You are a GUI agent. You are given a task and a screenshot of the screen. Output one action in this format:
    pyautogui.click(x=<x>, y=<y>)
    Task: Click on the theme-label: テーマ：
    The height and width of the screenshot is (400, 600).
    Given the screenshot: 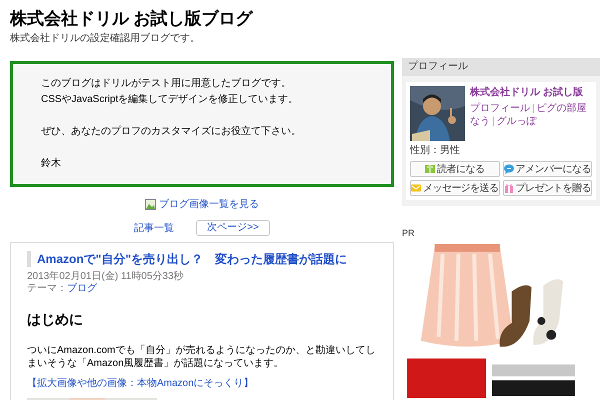 What is the action you would take?
    pyautogui.click(x=47, y=289)
    